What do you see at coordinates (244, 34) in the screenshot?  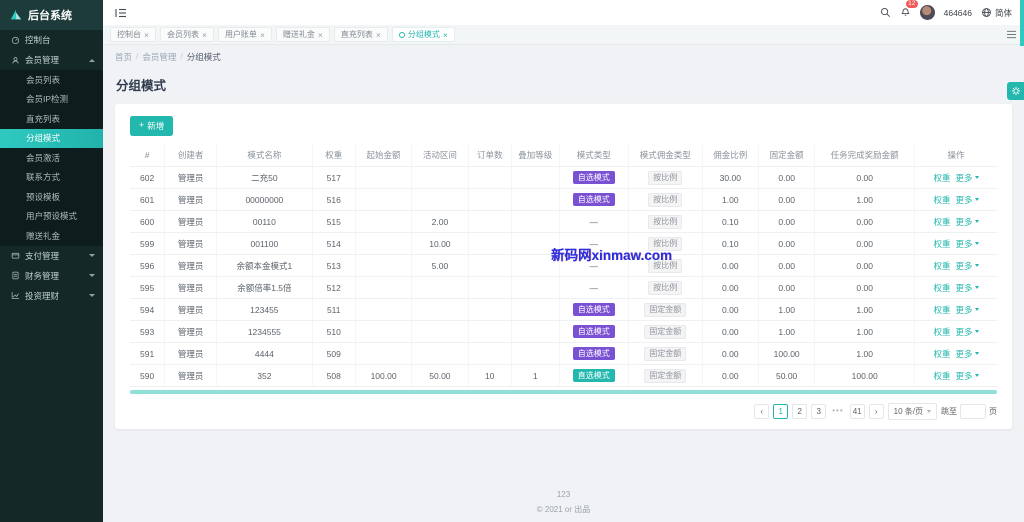 I see `tab-user-bill: 用户账单` at bounding box center [244, 34].